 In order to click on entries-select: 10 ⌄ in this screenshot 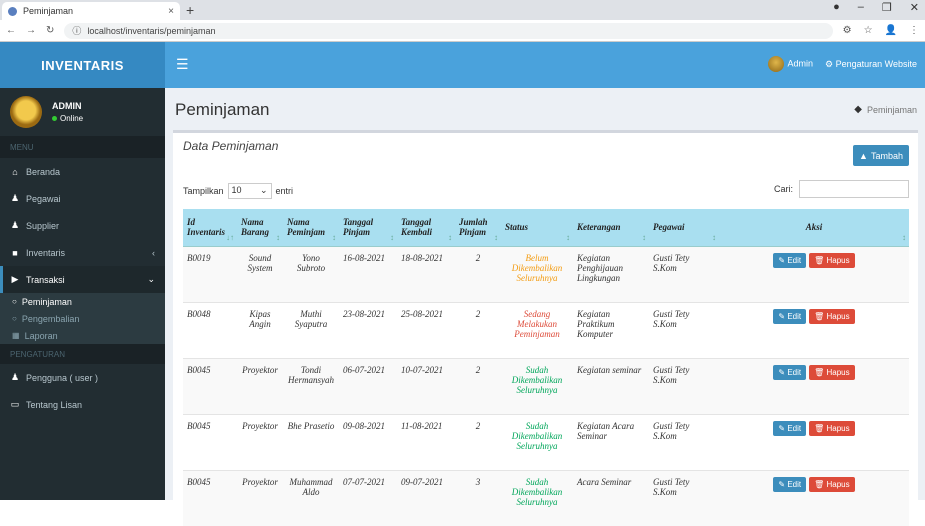, I will do `click(249, 191)`.